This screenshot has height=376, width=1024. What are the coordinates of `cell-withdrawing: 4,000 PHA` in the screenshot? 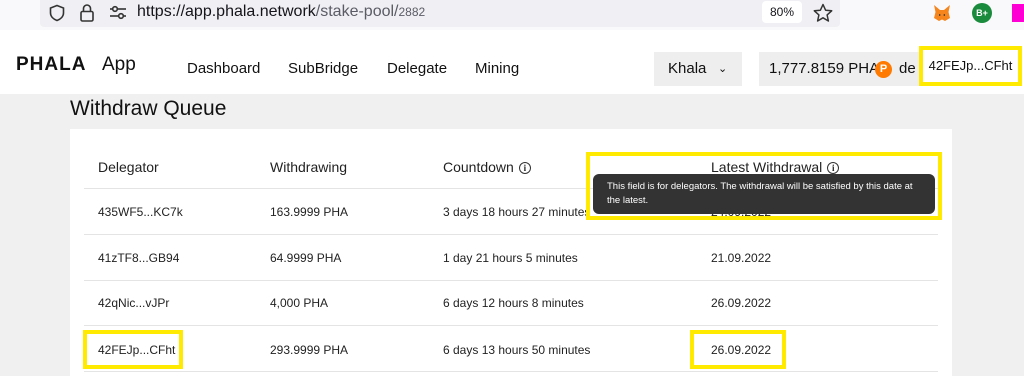 It's located at (299, 303).